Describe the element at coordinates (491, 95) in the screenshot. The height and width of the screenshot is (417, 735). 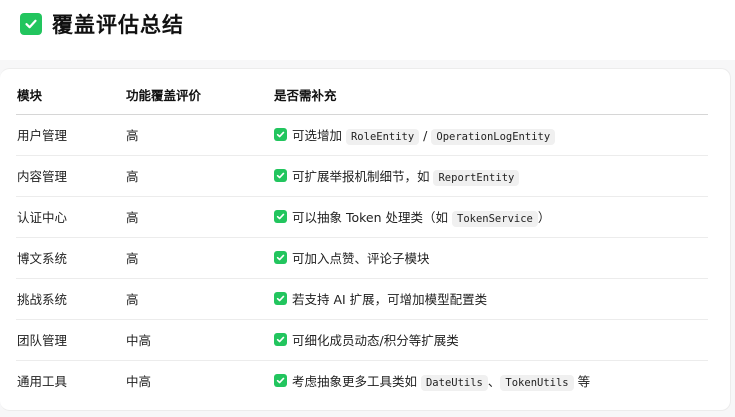
I see `column-header-supplement: 是否需补充` at that location.